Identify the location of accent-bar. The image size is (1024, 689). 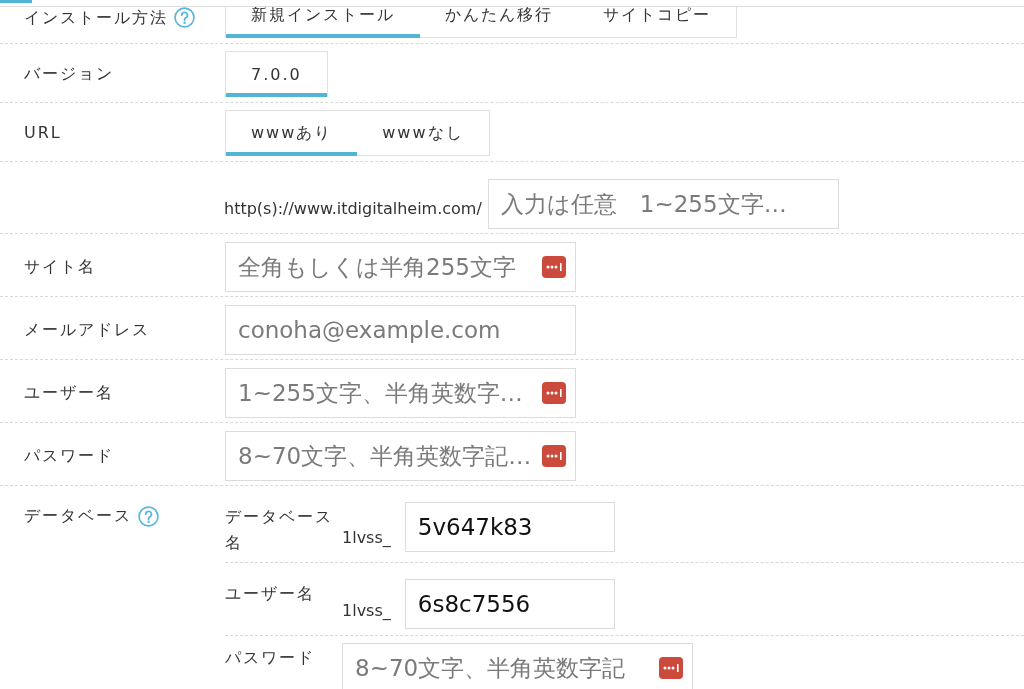
(16, 1).